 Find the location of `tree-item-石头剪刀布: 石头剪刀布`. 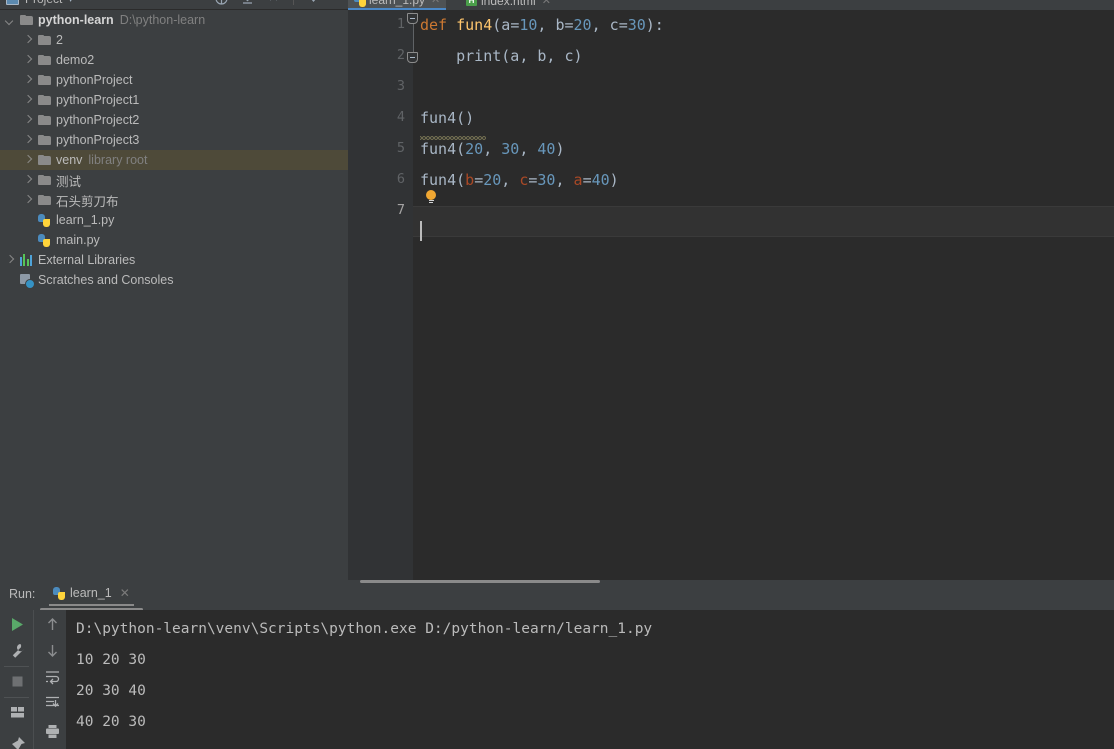

tree-item-石头剪刀布: 石头剪刀布 is located at coordinates (174, 200).